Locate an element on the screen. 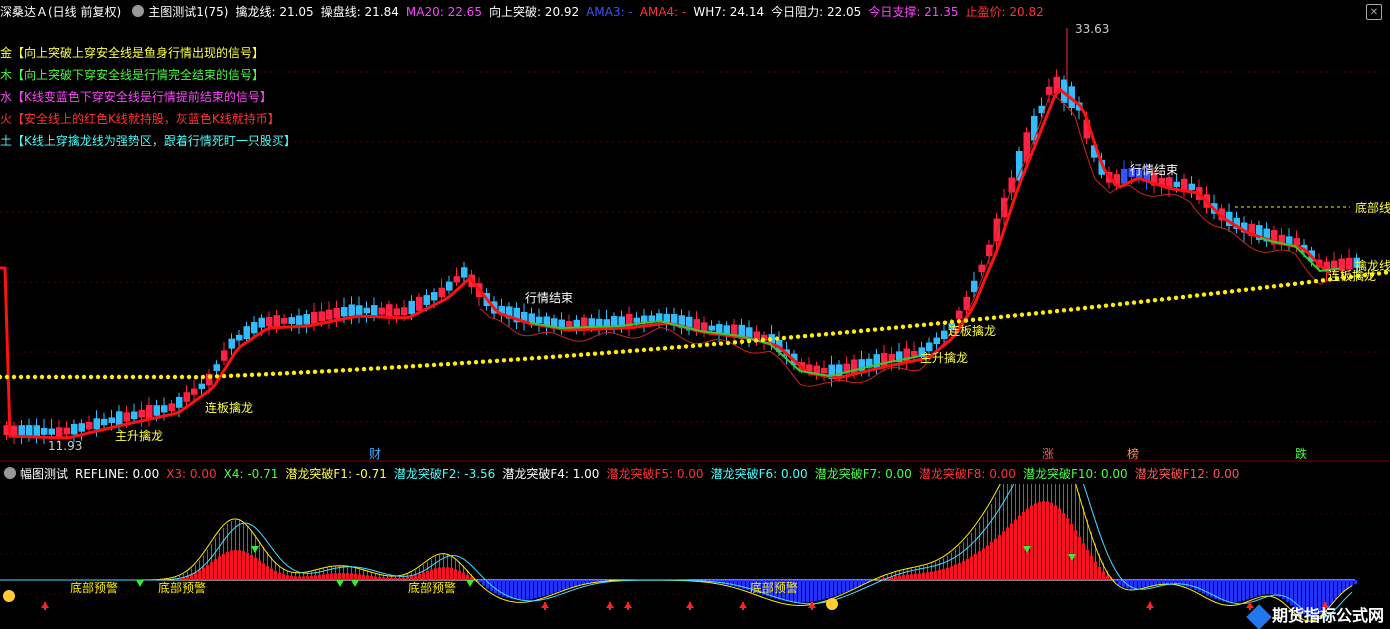  sub-chart-title: 幅图测试 is located at coordinates (44, 473).